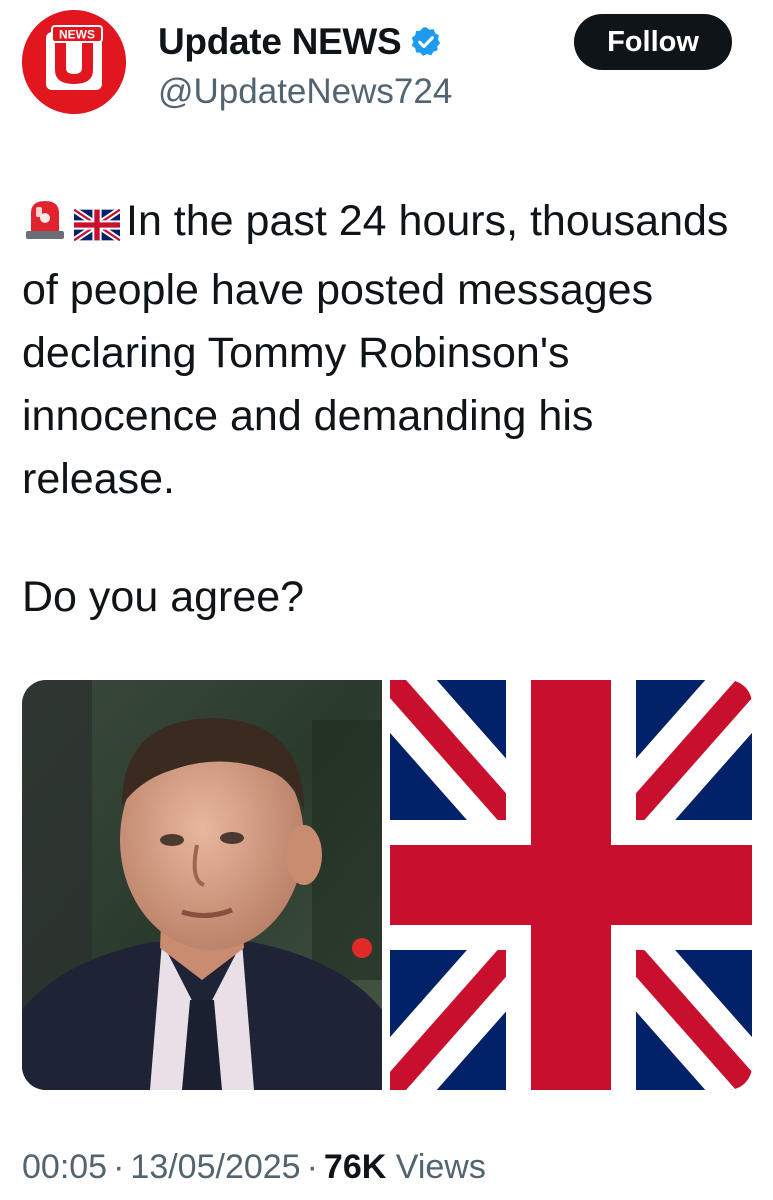 Image resolution: width=773 pixels, height=1200 pixels. What do you see at coordinates (280, 42) in the screenshot?
I see `display-name: Update NEWS` at bounding box center [280, 42].